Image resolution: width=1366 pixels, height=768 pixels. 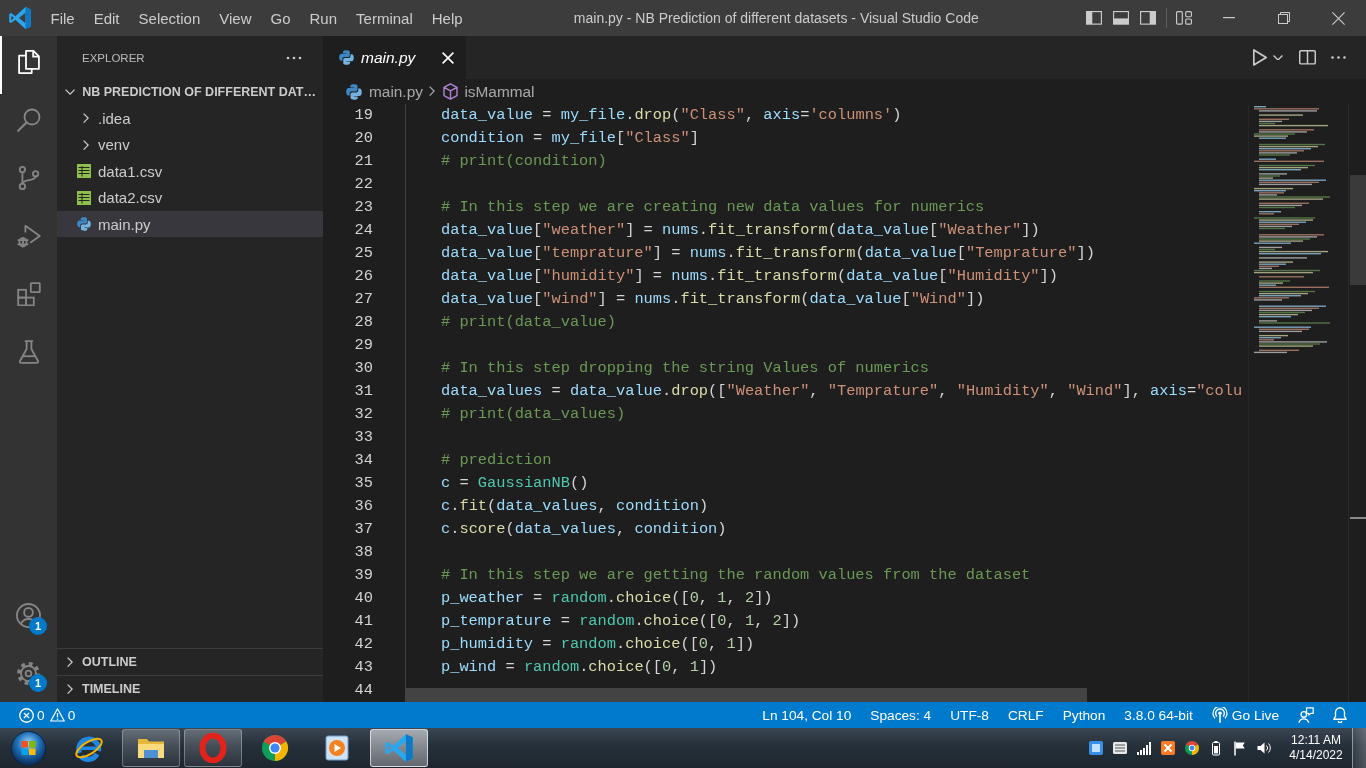 What do you see at coordinates (1228, 18) in the screenshot?
I see `minimize-icon` at bounding box center [1228, 18].